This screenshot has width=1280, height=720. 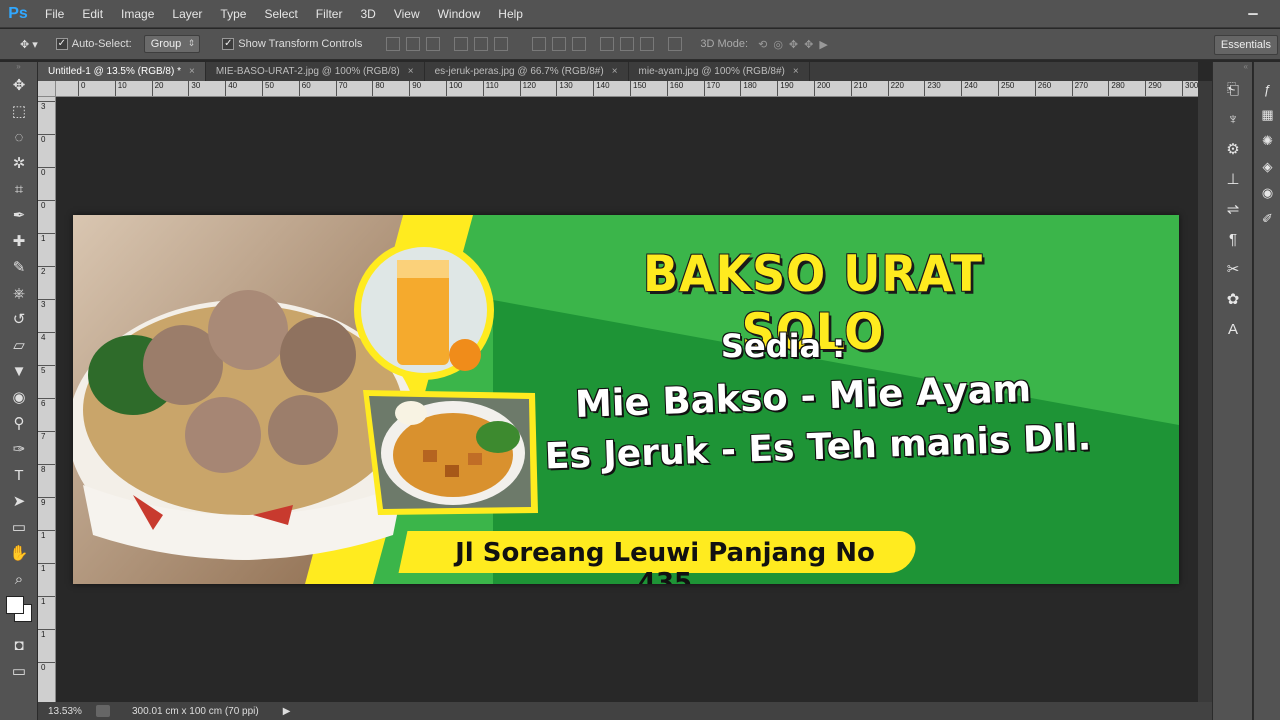 I want to click on tools-settings-icon: ✂, so click(x=1233, y=269).